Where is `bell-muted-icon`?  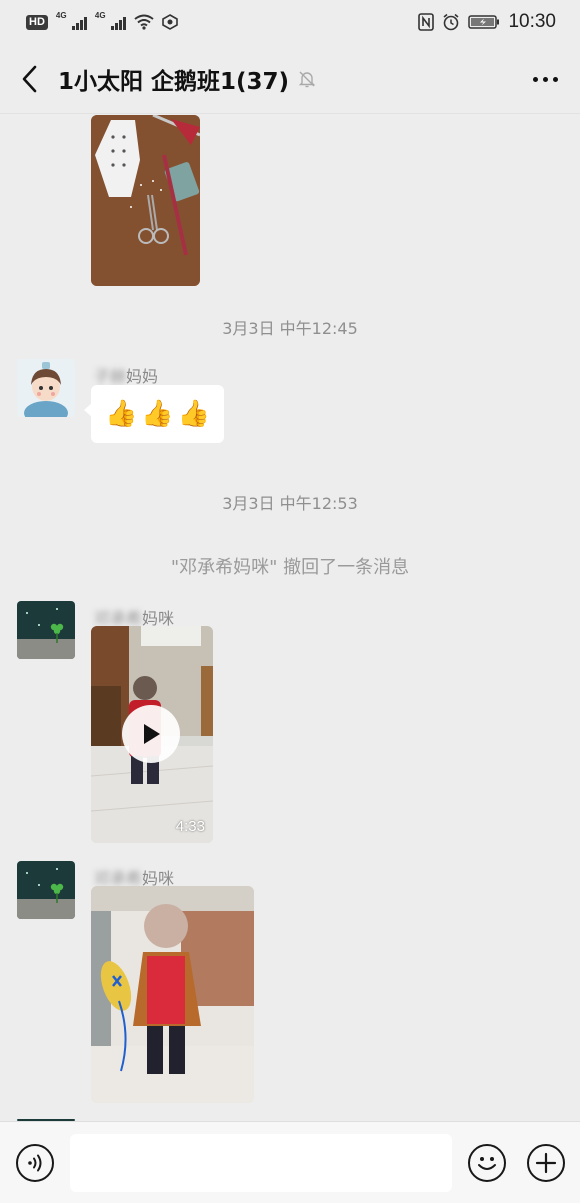
bell-muted-icon is located at coordinates (307, 79).